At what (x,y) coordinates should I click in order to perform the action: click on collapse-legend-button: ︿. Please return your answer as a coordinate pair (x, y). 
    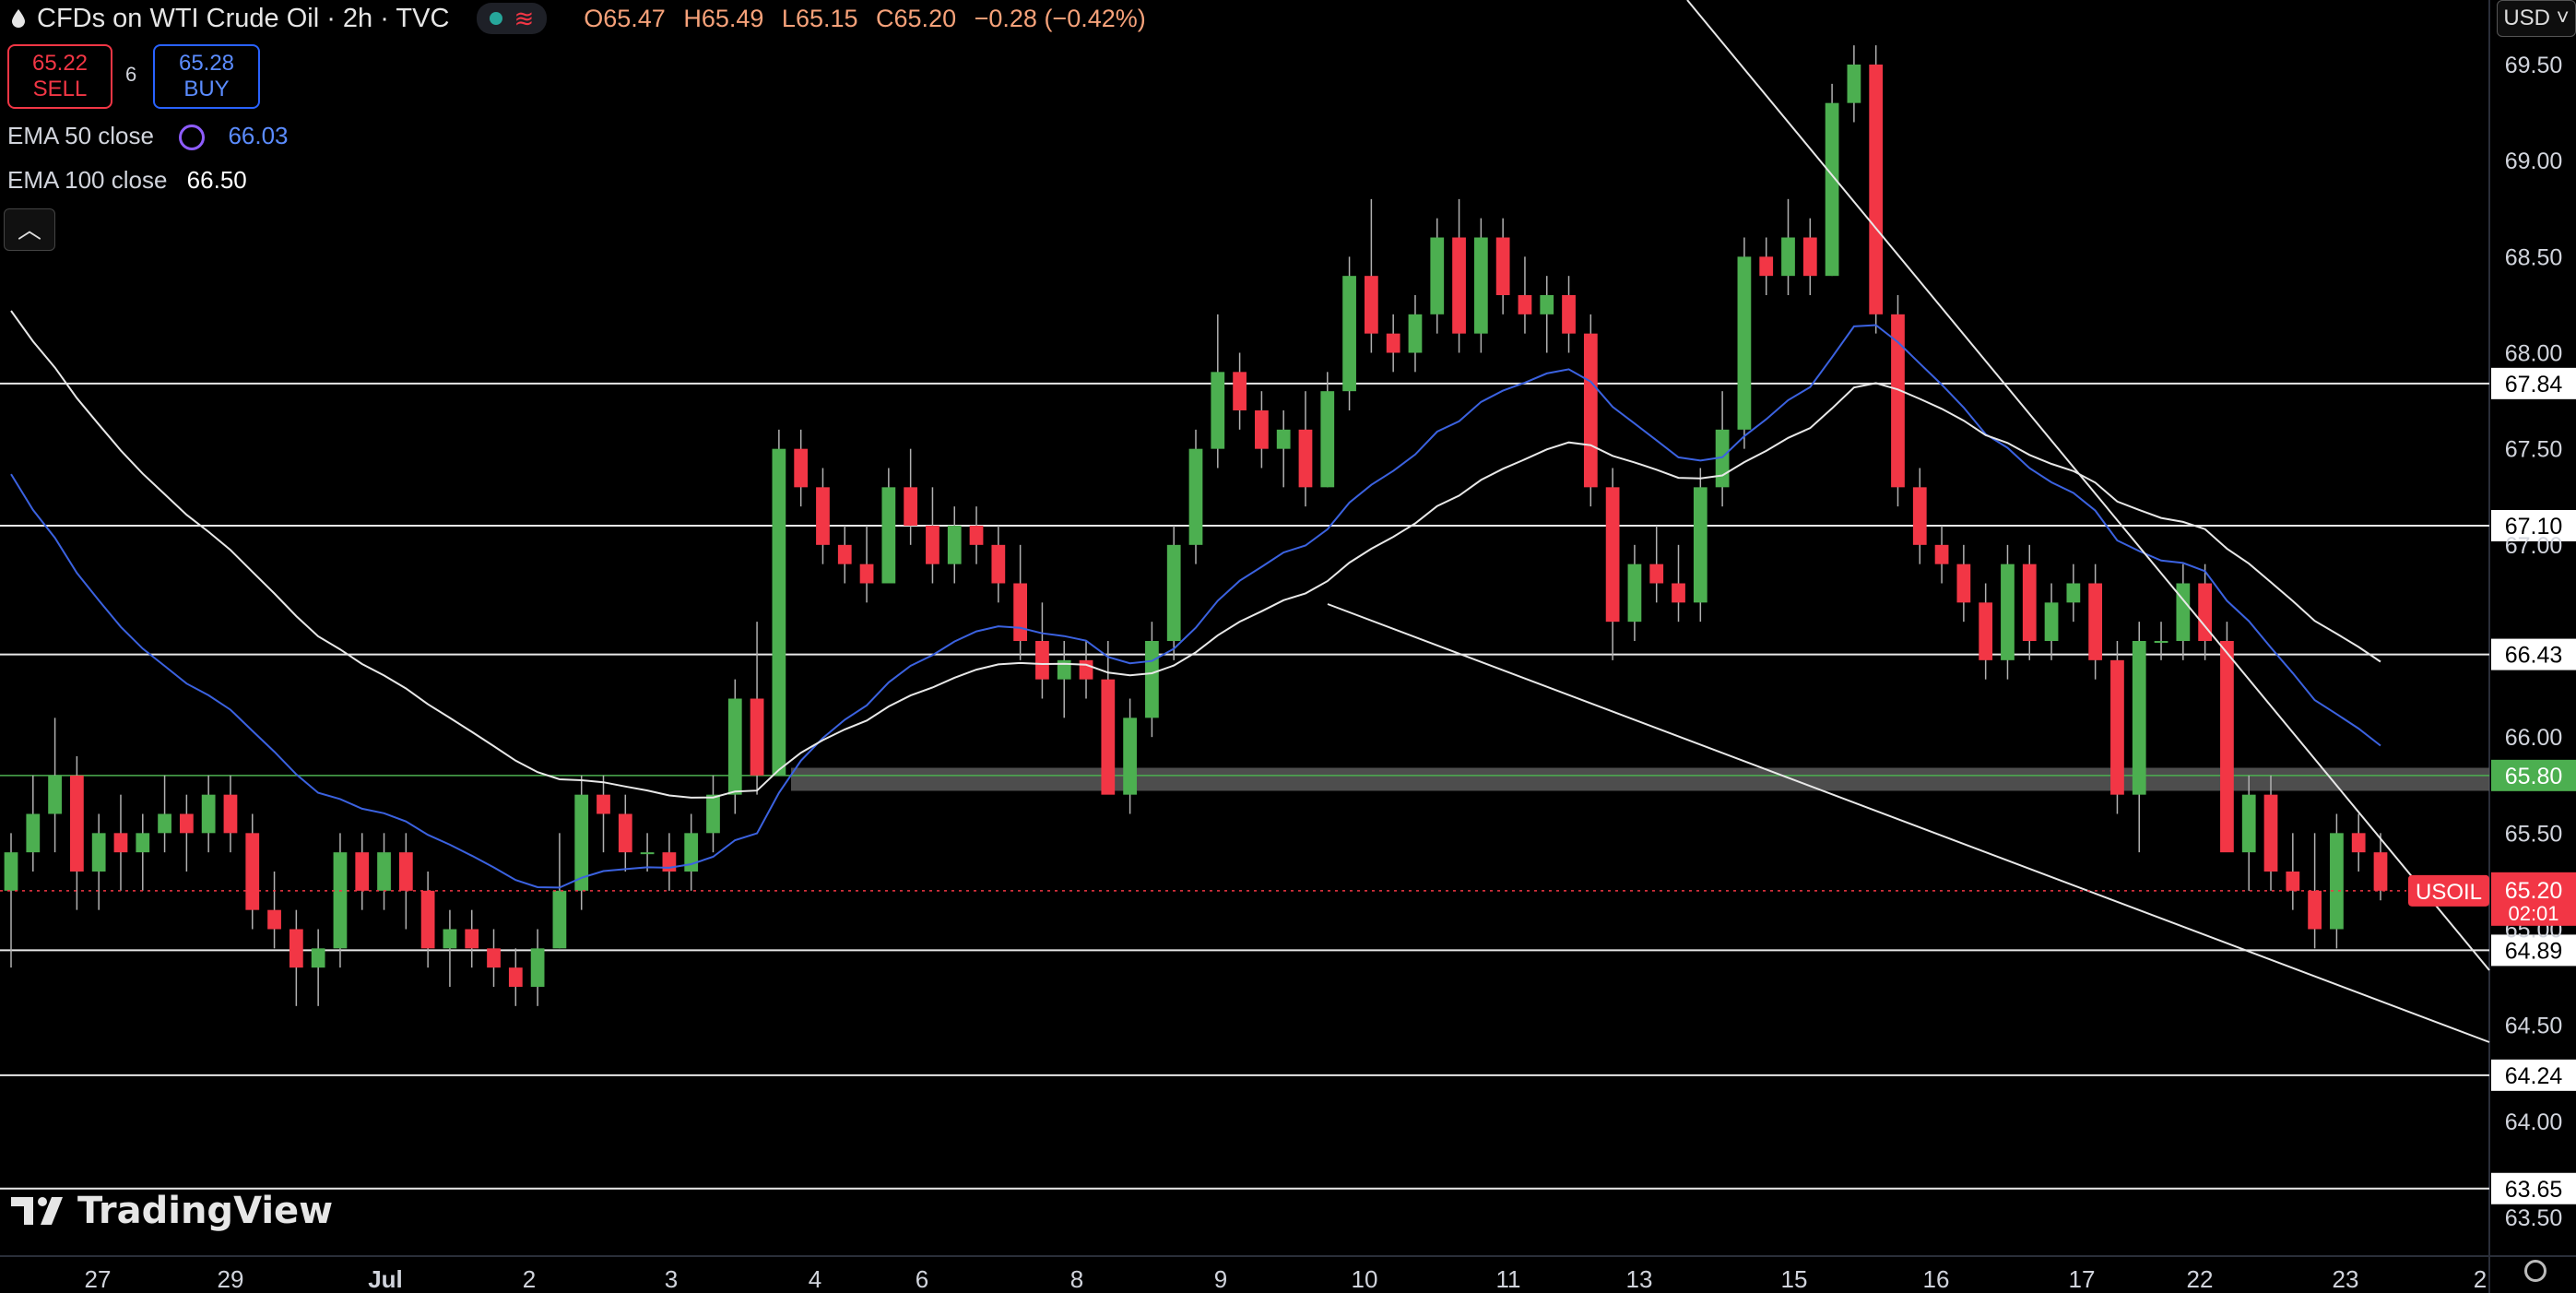
    Looking at the image, I should click on (29, 229).